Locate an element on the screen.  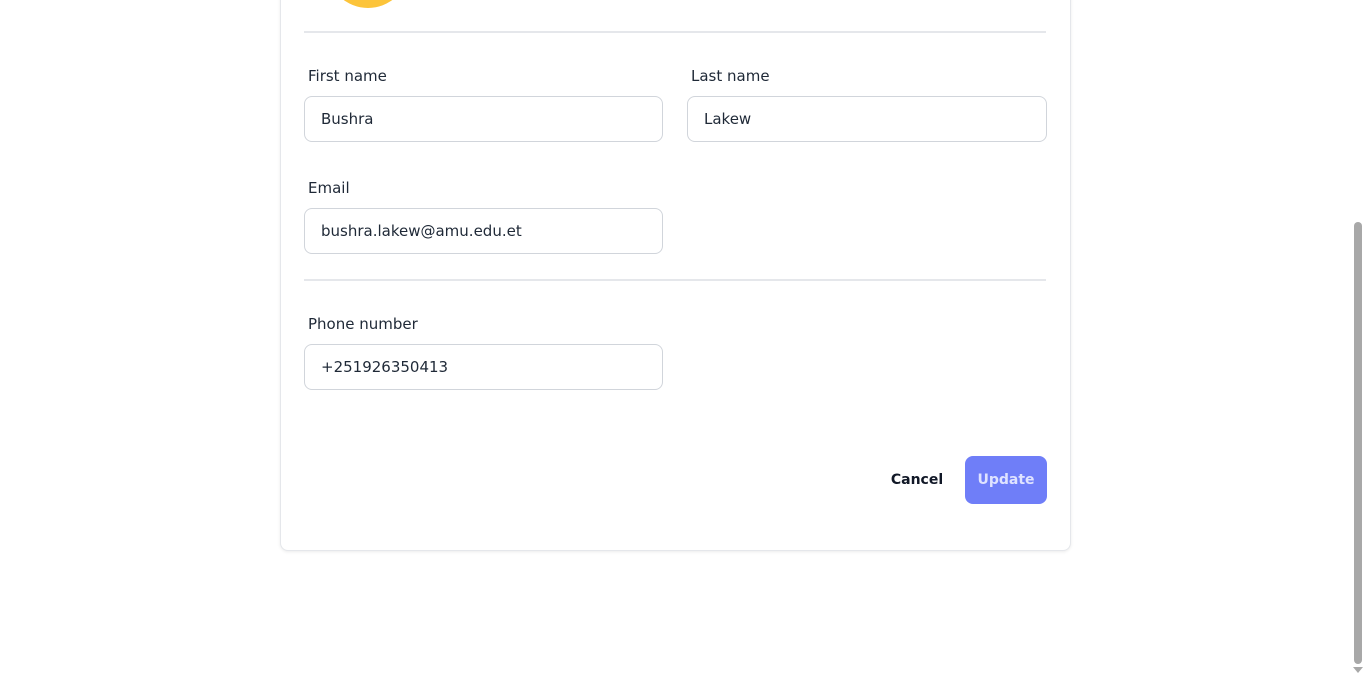
chevron-down-icon is located at coordinates (1358, 670).